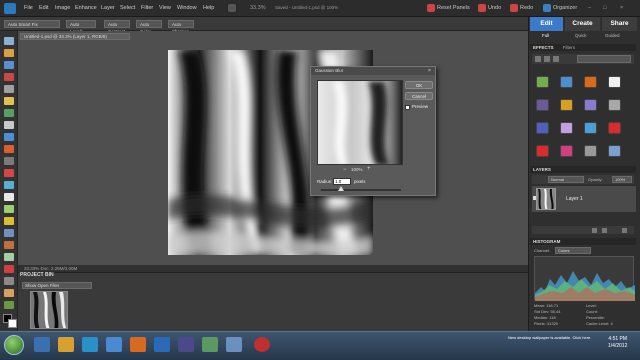 This screenshot has height=360, width=640. I want to click on menu-enhance: Enhance, so click(86, 8).